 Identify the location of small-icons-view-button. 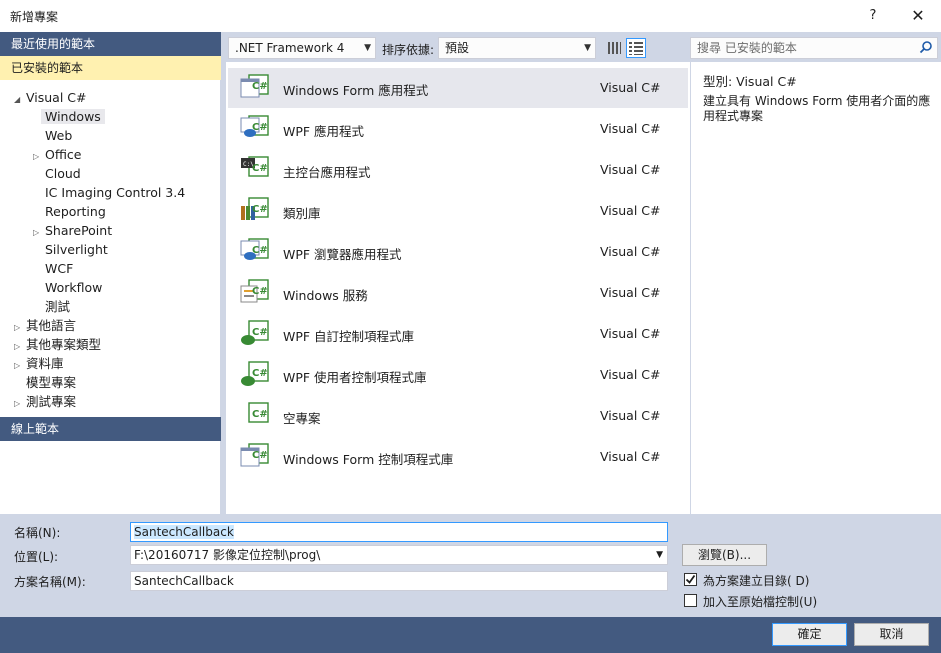
(614, 48).